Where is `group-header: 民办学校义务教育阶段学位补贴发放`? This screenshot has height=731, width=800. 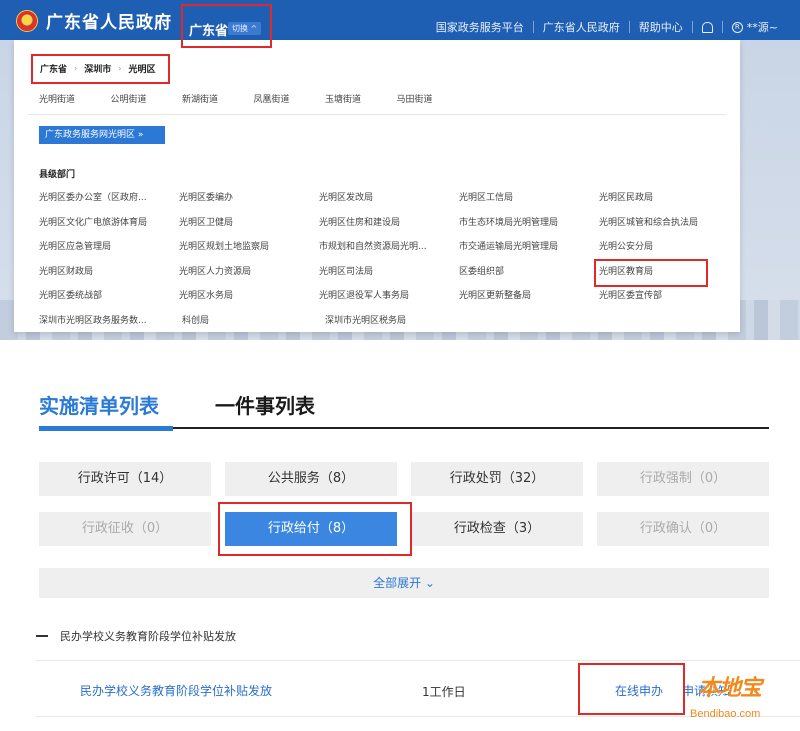 group-header: 民办学校义务教育阶段学位补贴发放 is located at coordinates (136, 636).